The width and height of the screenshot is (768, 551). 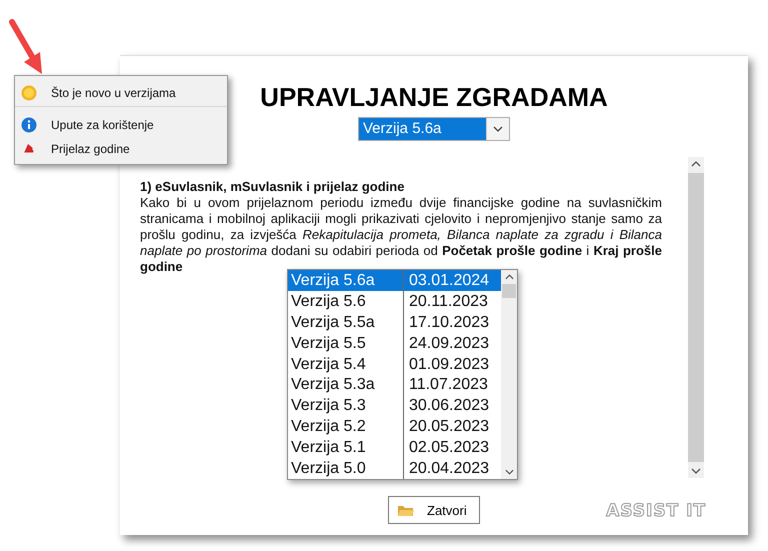 I want to click on version-row: Verzija 5.3a 11.07.2023, so click(x=394, y=385).